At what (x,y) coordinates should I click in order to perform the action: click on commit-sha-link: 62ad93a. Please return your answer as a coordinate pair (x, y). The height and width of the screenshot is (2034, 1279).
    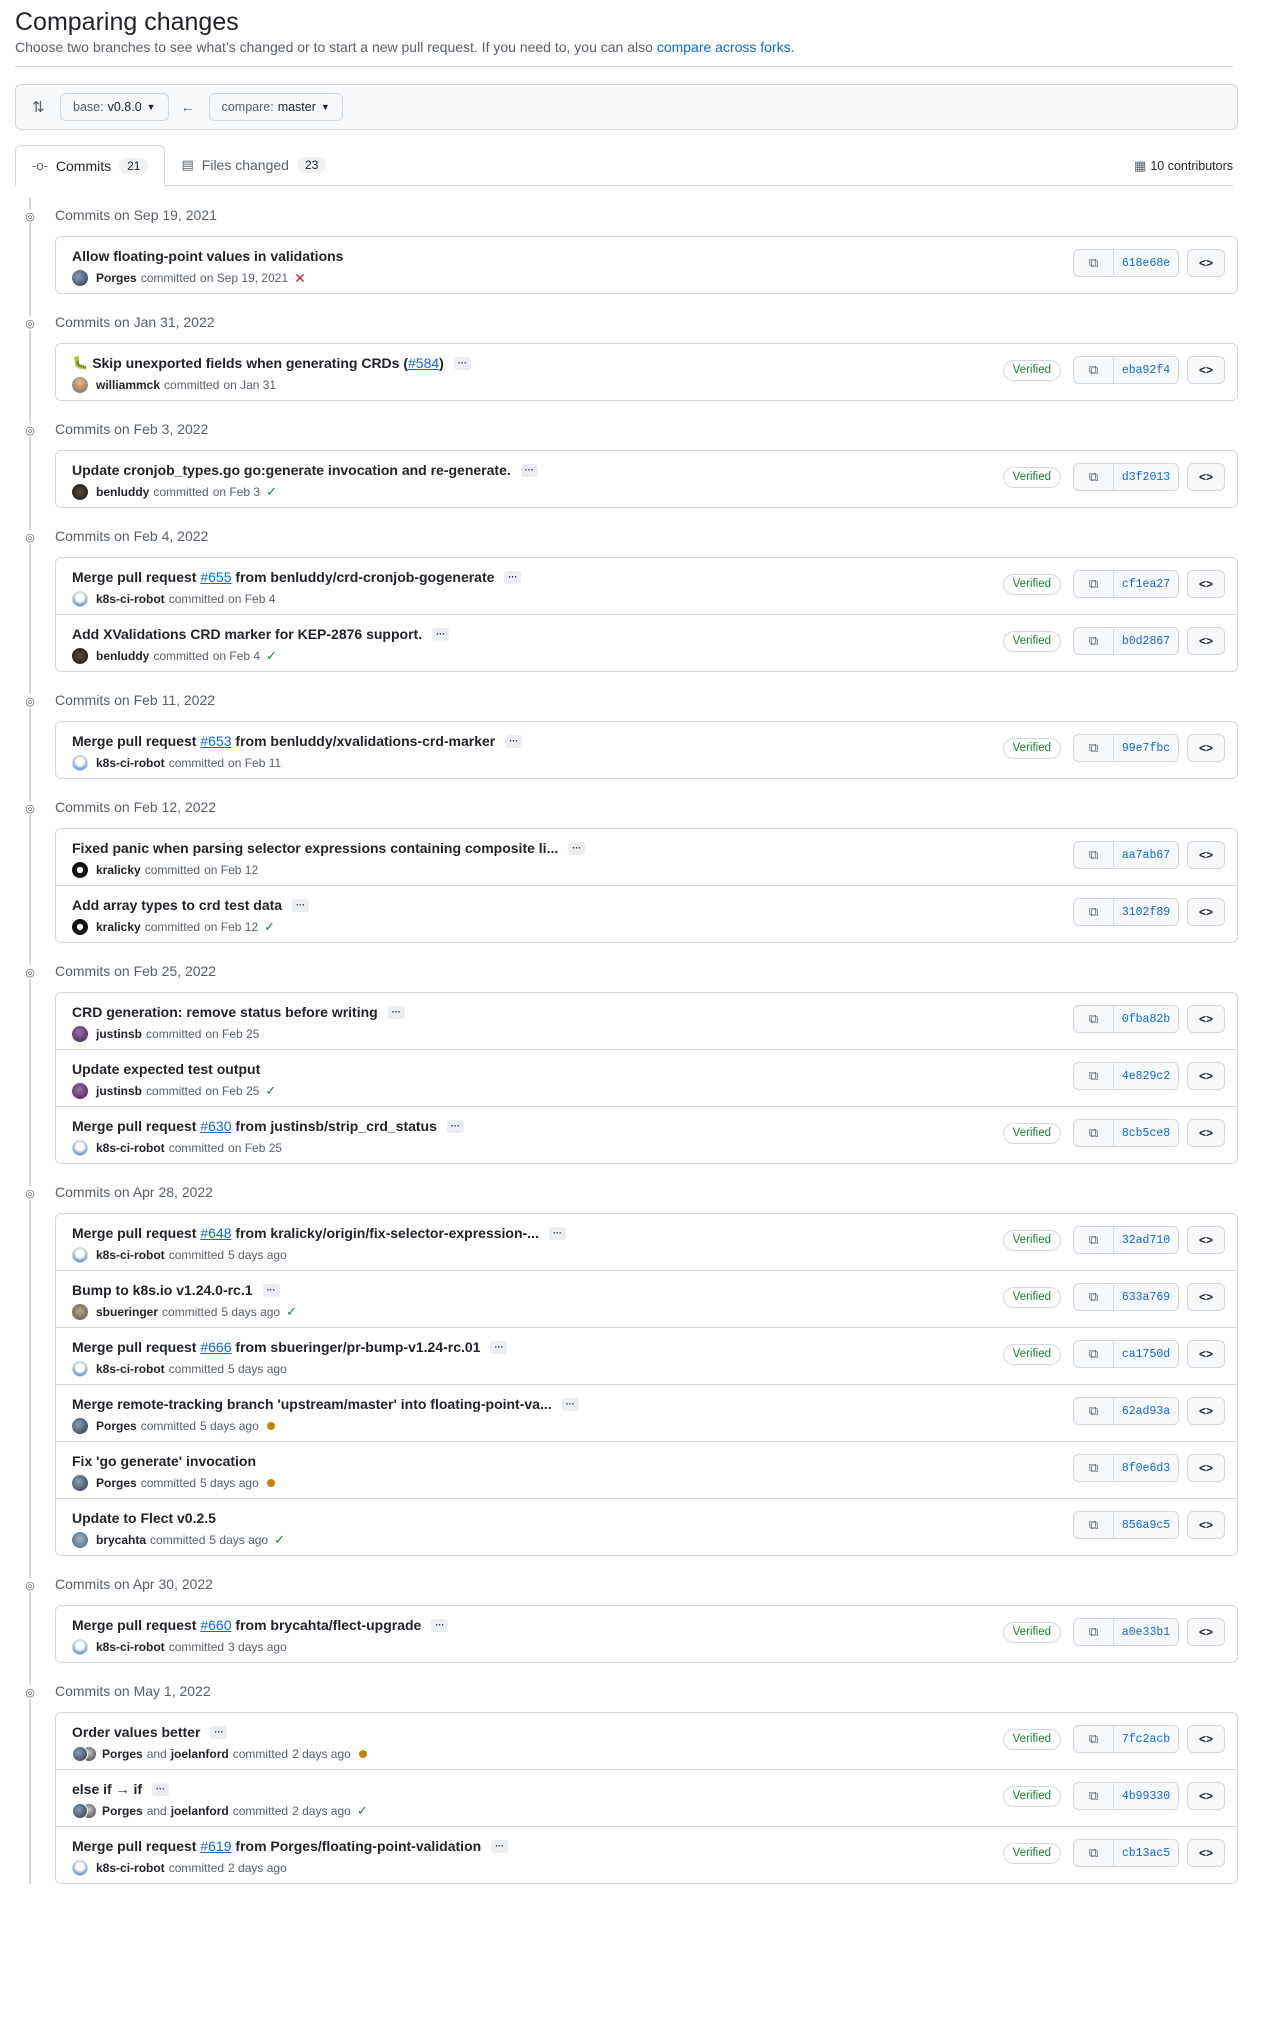
    Looking at the image, I should click on (1146, 1411).